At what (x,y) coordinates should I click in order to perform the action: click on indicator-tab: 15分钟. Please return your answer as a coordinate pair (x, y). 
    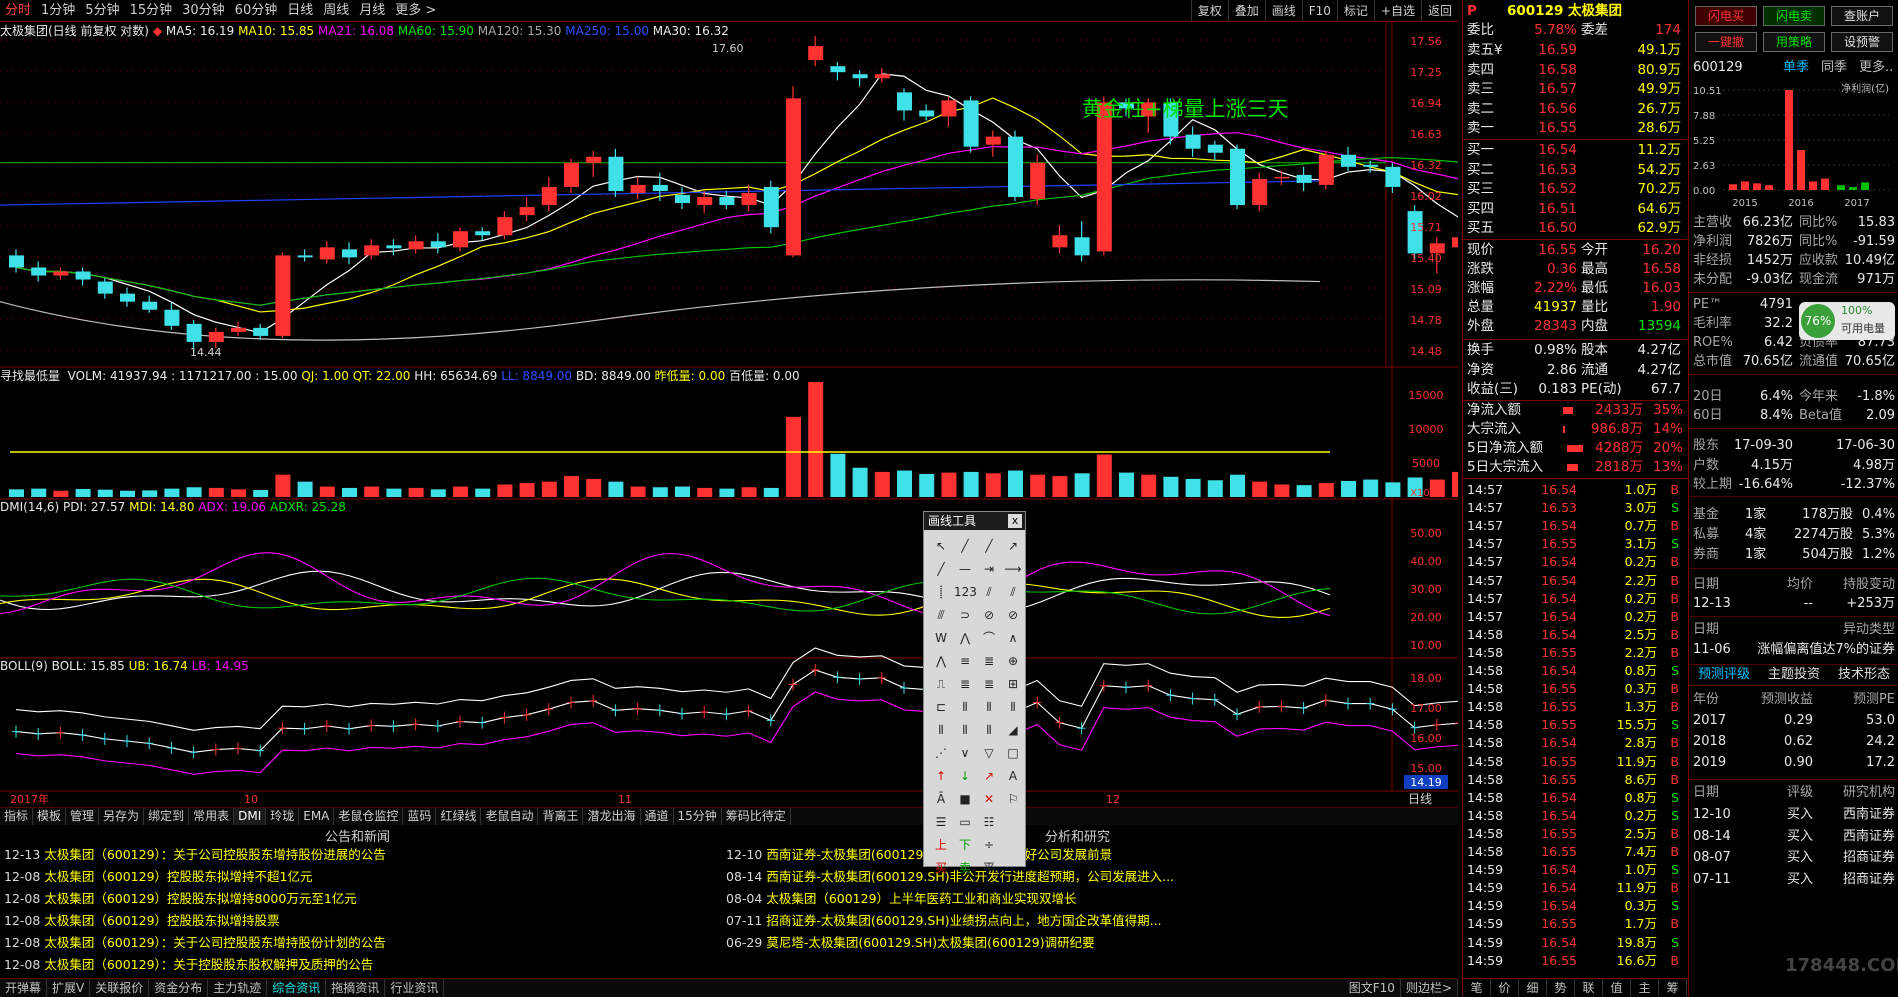
    Looking at the image, I should click on (698, 816).